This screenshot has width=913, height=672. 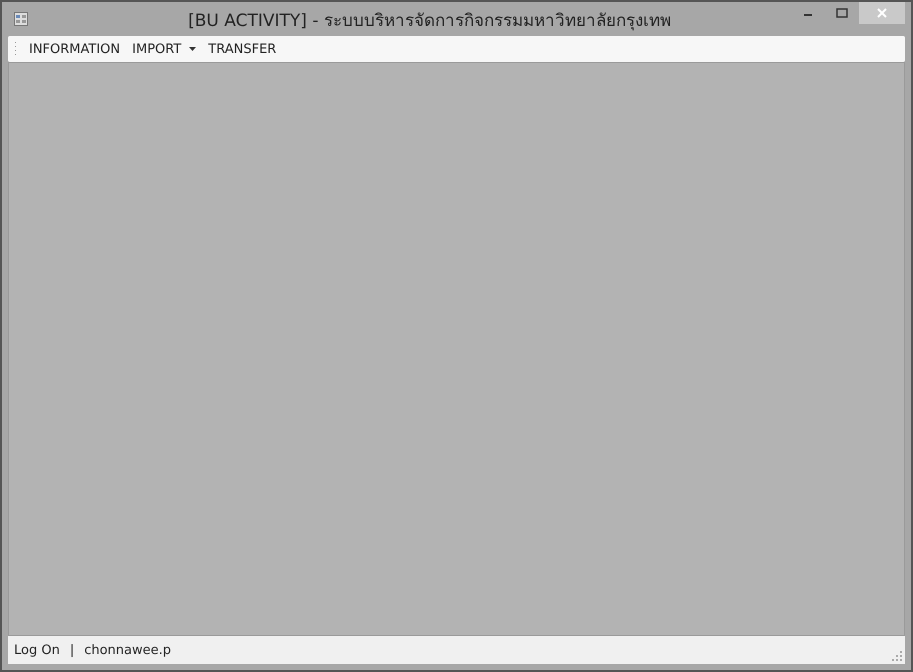 I want to click on form-icon, so click(x=21, y=19).